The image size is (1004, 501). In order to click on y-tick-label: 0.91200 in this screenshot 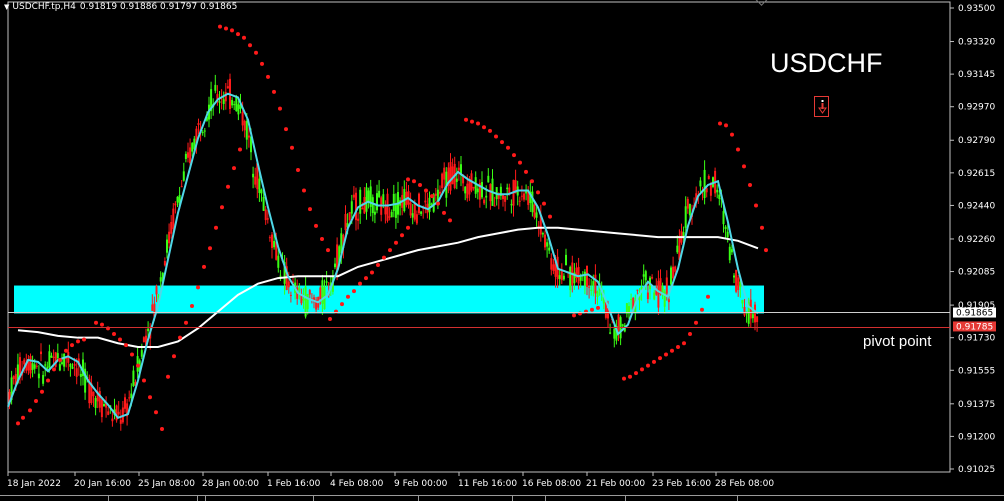, I will do `click(976, 437)`.